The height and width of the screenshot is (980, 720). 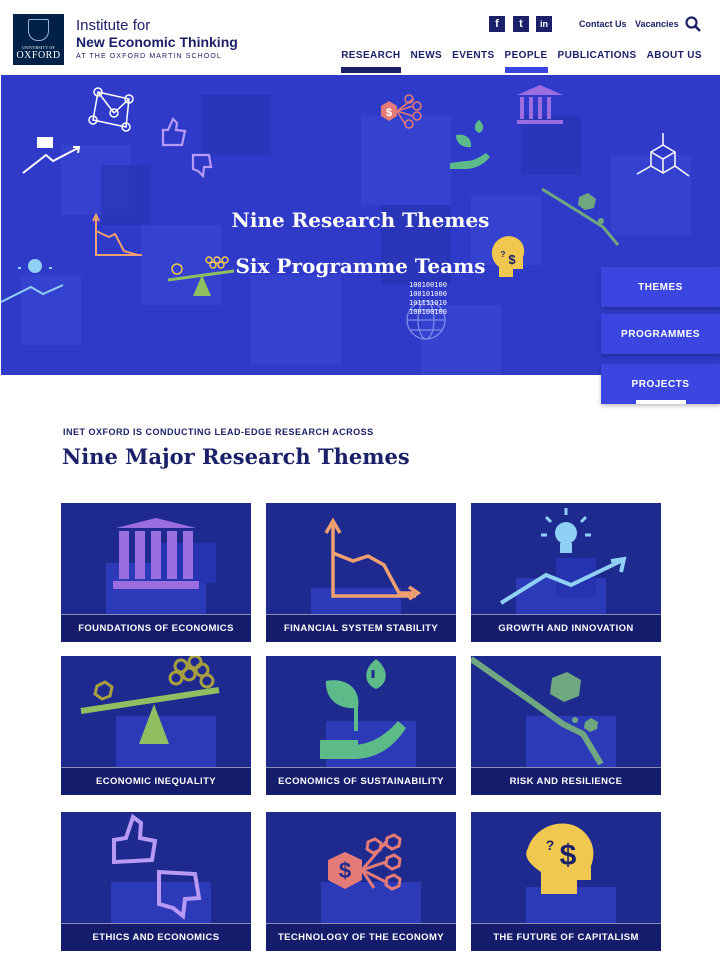 I want to click on facebook-icon: f, so click(x=497, y=24).